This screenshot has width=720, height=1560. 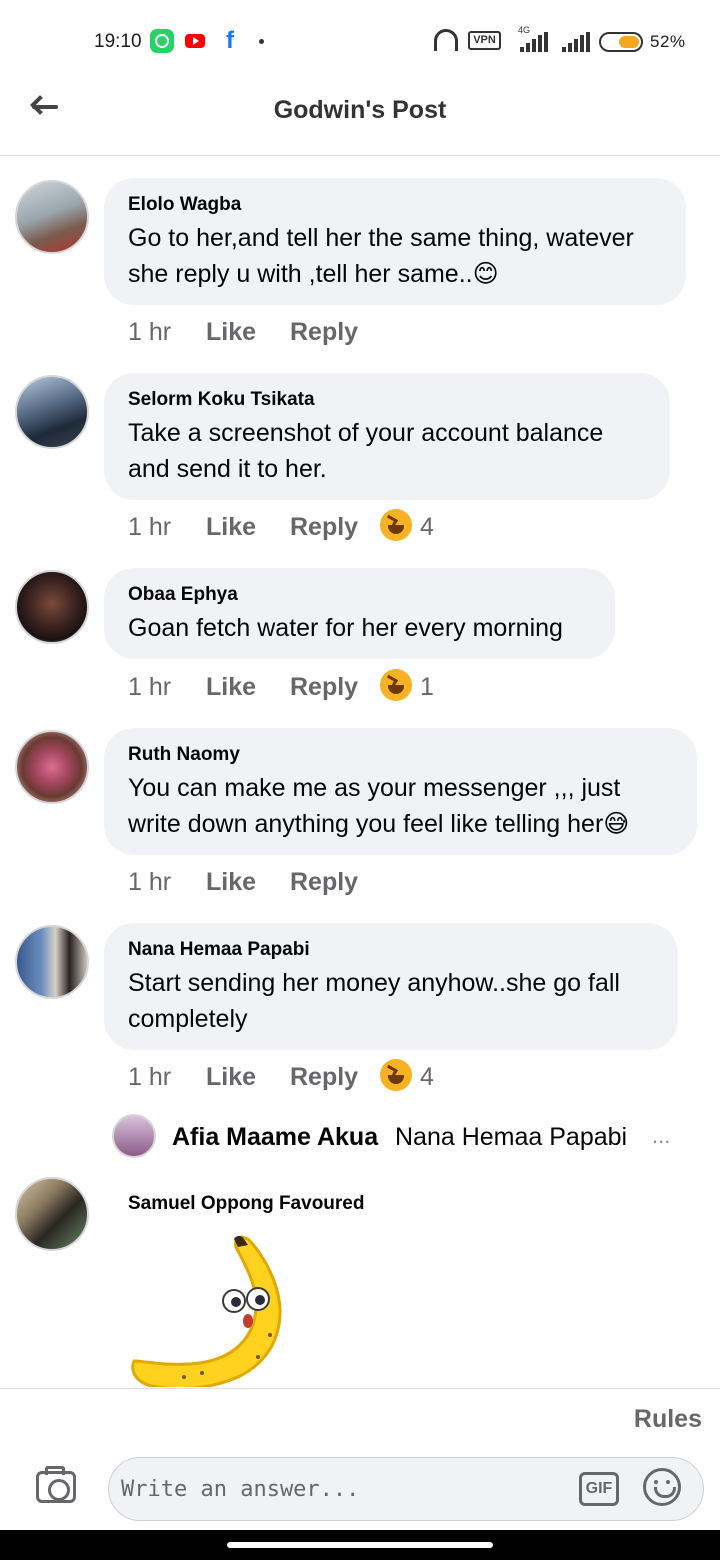 What do you see at coordinates (359, 595) in the screenshot?
I see `comment-author: Obaa Ephya` at bounding box center [359, 595].